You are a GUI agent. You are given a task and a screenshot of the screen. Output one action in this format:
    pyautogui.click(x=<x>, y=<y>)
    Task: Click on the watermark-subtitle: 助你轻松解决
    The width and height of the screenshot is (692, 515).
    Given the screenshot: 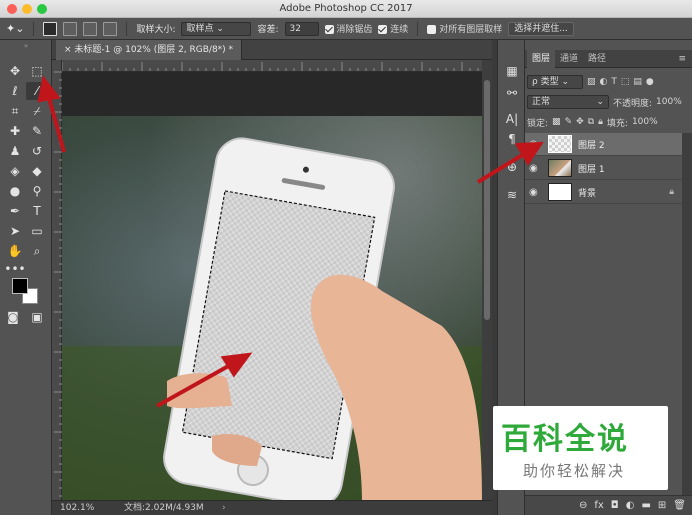 What is the action you would take?
    pyautogui.click(x=574, y=471)
    